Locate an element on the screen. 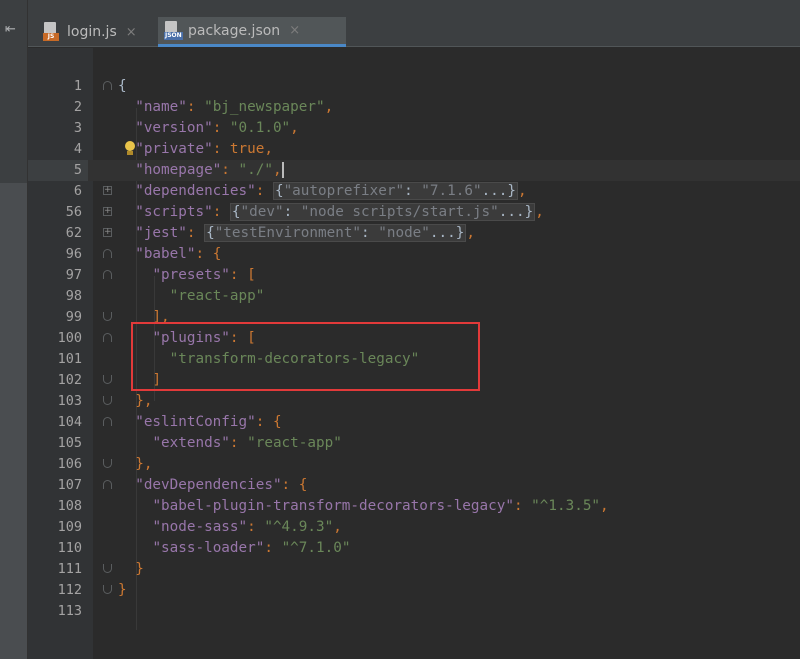 The width and height of the screenshot is (800, 659). code-line: 107 "devDependencies": { is located at coordinates (414, 485).